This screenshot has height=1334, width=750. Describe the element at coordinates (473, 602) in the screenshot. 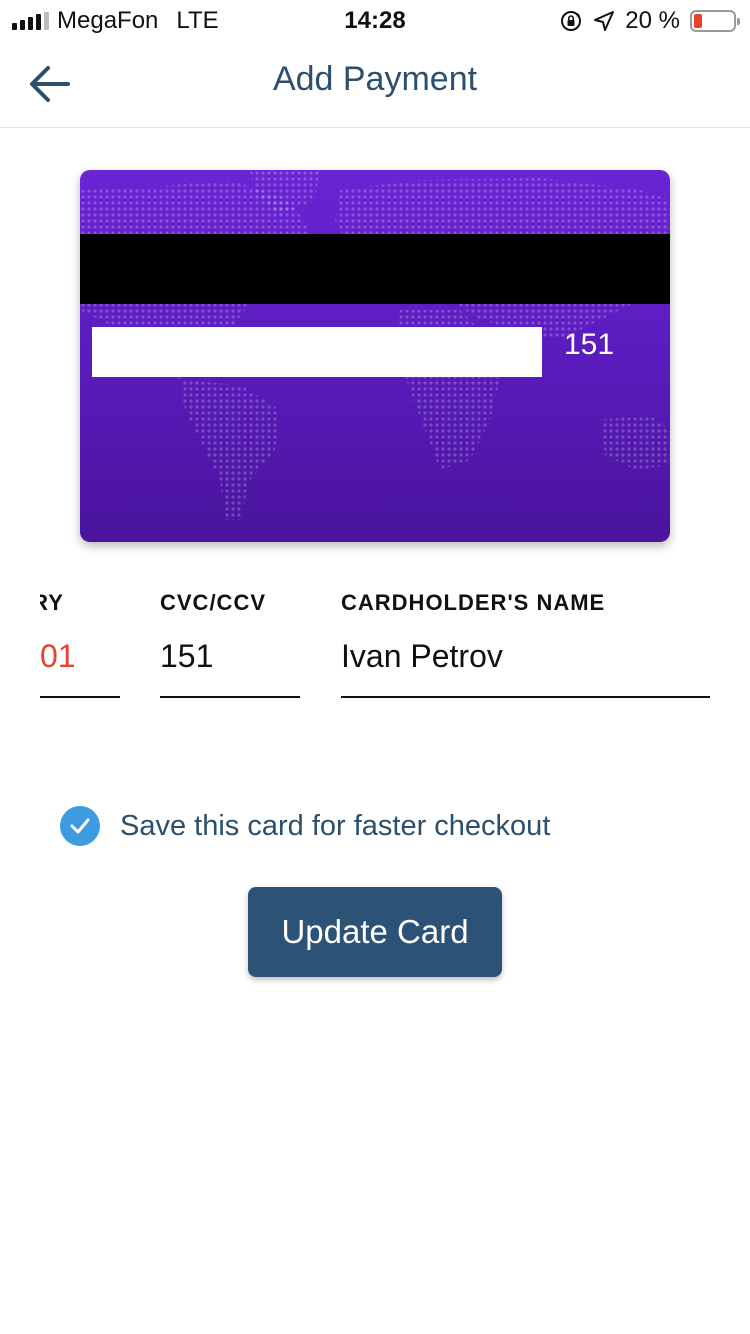

I see `cardholder-name-label: CARDHOLDER'S NAME` at that location.